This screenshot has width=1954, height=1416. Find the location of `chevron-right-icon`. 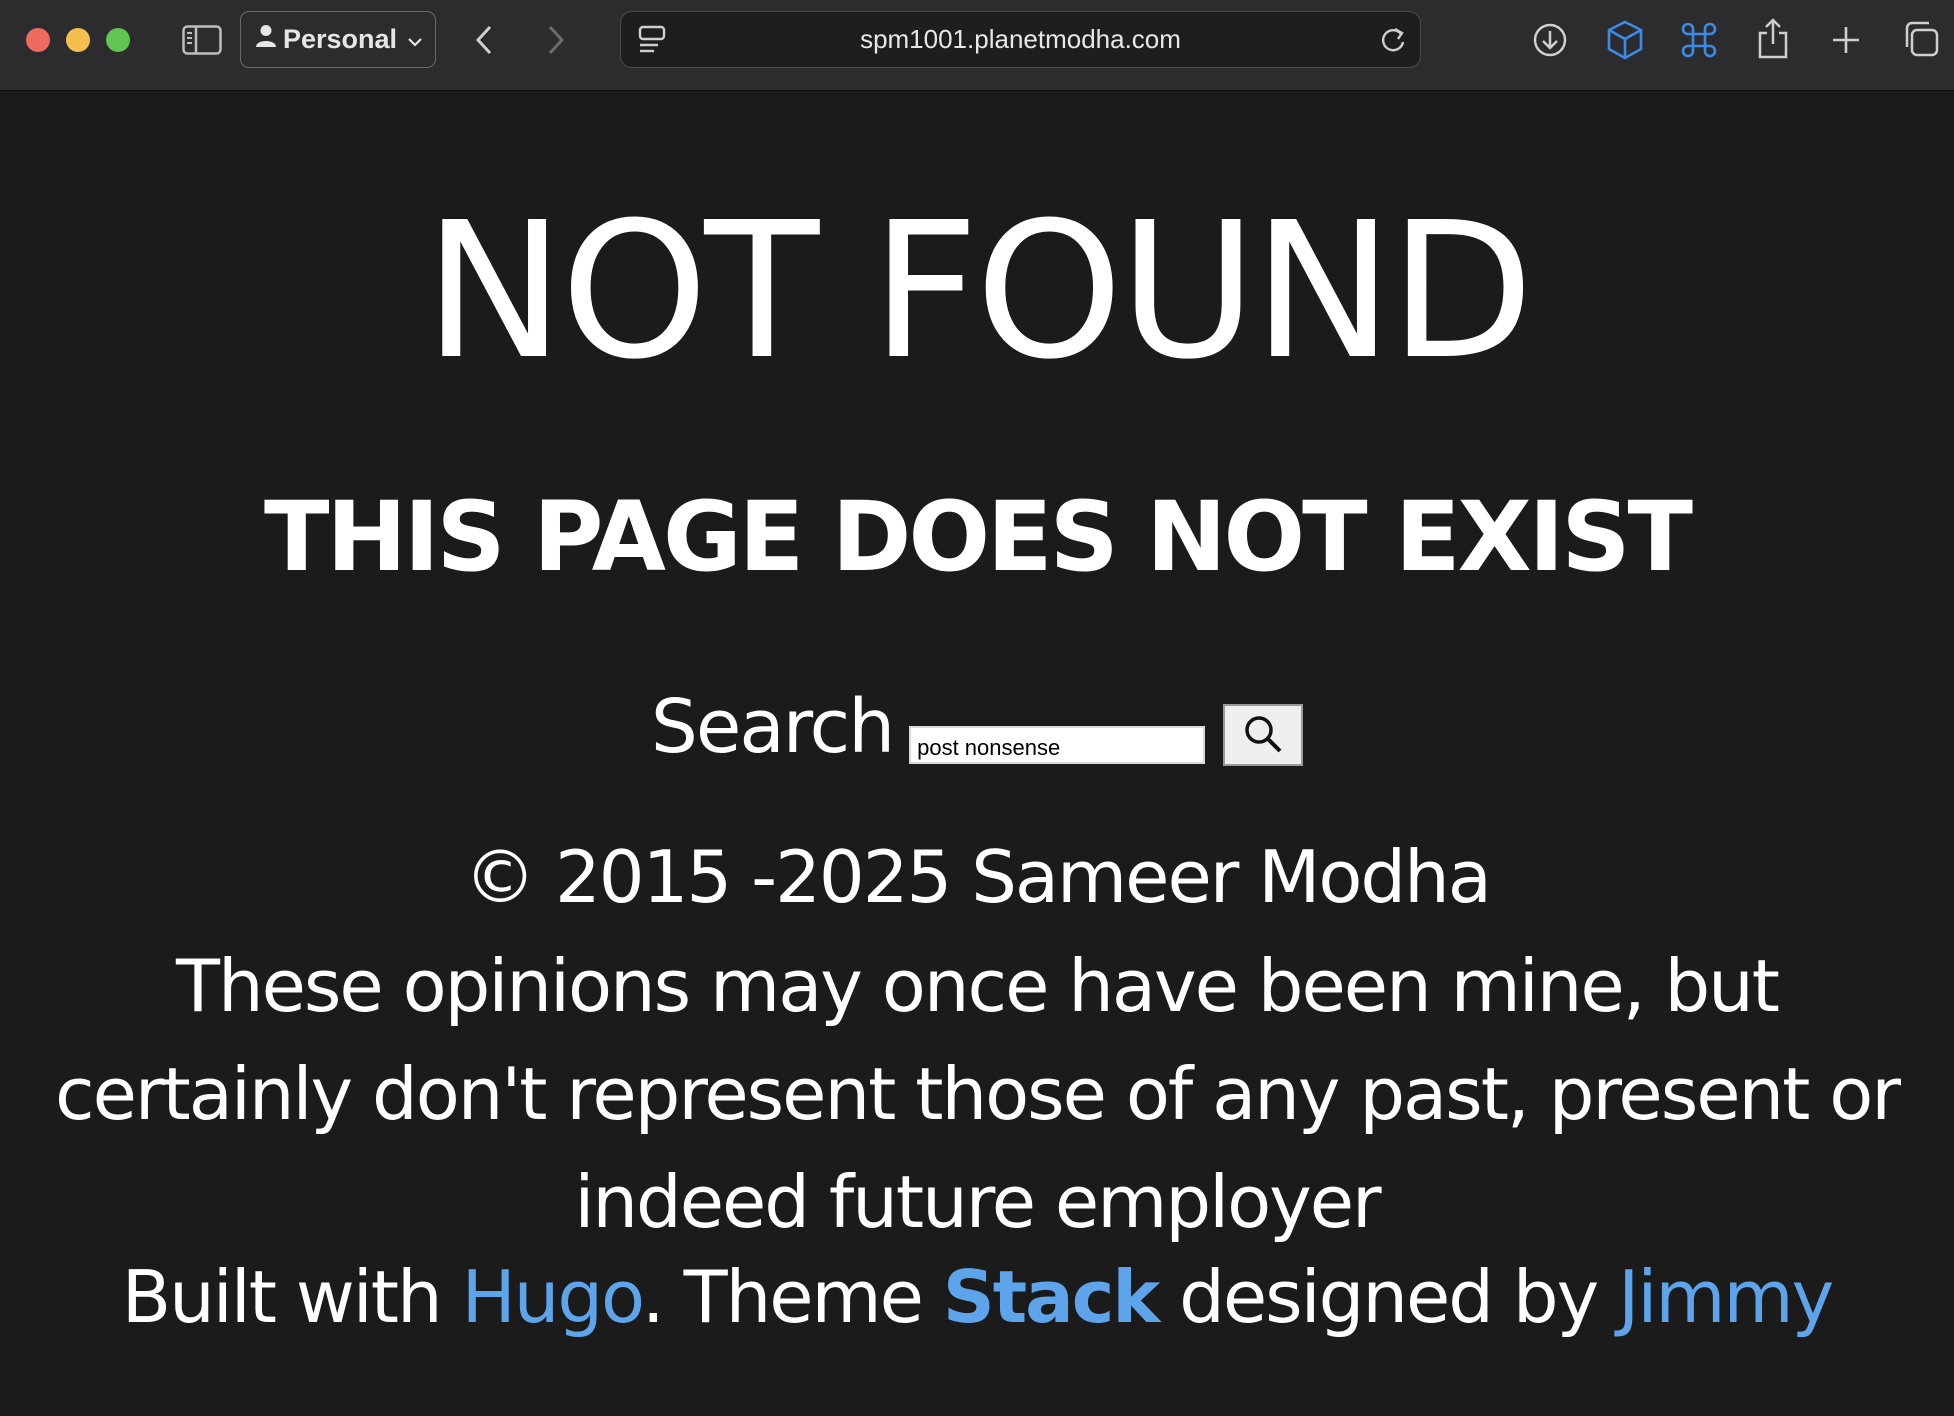

chevron-right-icon is located at coordinates (556, 40).